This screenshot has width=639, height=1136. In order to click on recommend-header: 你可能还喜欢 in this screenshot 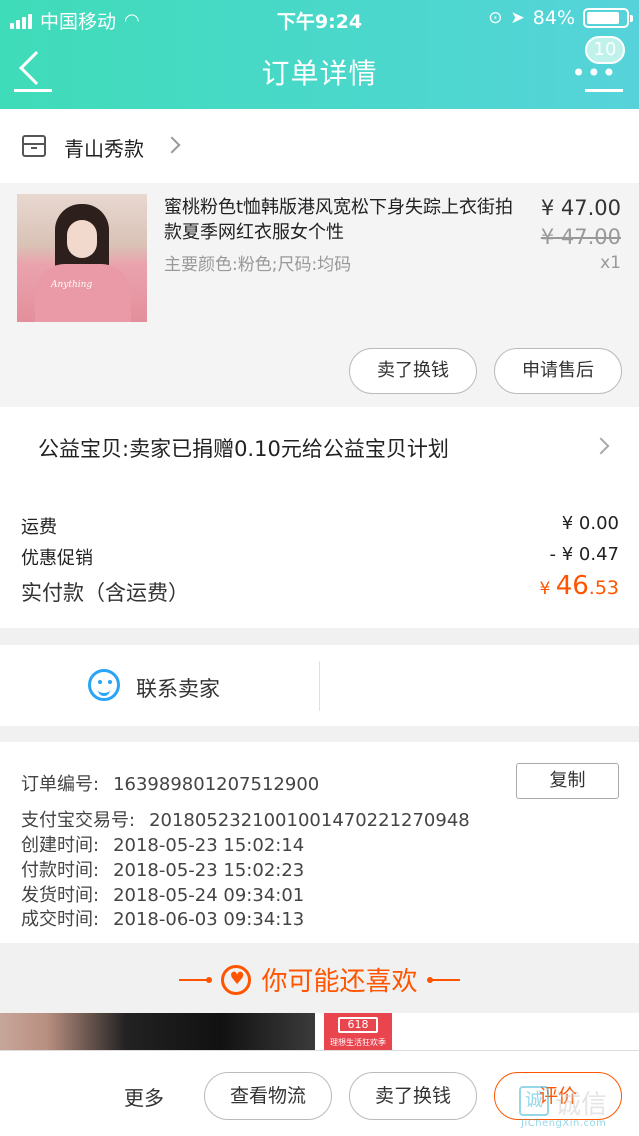, I will do `click(319, 978)`.